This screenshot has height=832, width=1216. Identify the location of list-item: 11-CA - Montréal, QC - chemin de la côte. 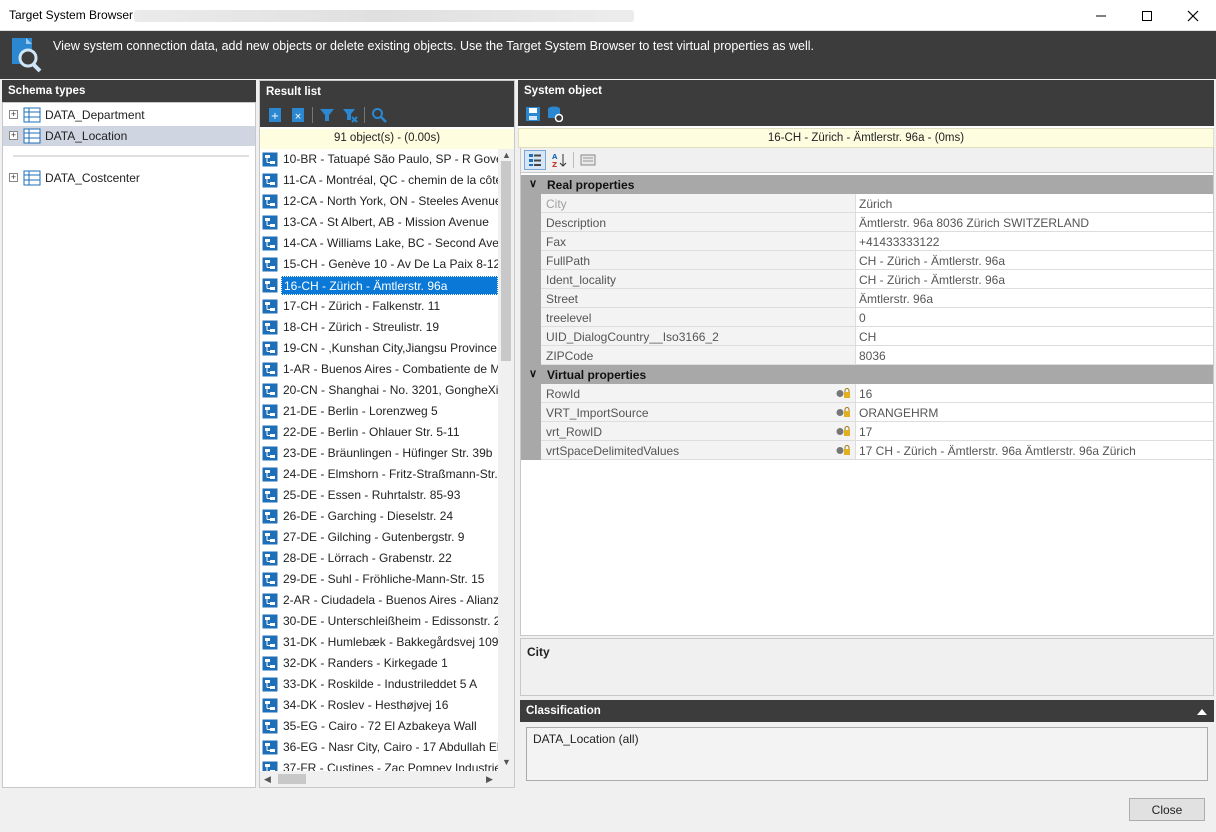
(379, 180).